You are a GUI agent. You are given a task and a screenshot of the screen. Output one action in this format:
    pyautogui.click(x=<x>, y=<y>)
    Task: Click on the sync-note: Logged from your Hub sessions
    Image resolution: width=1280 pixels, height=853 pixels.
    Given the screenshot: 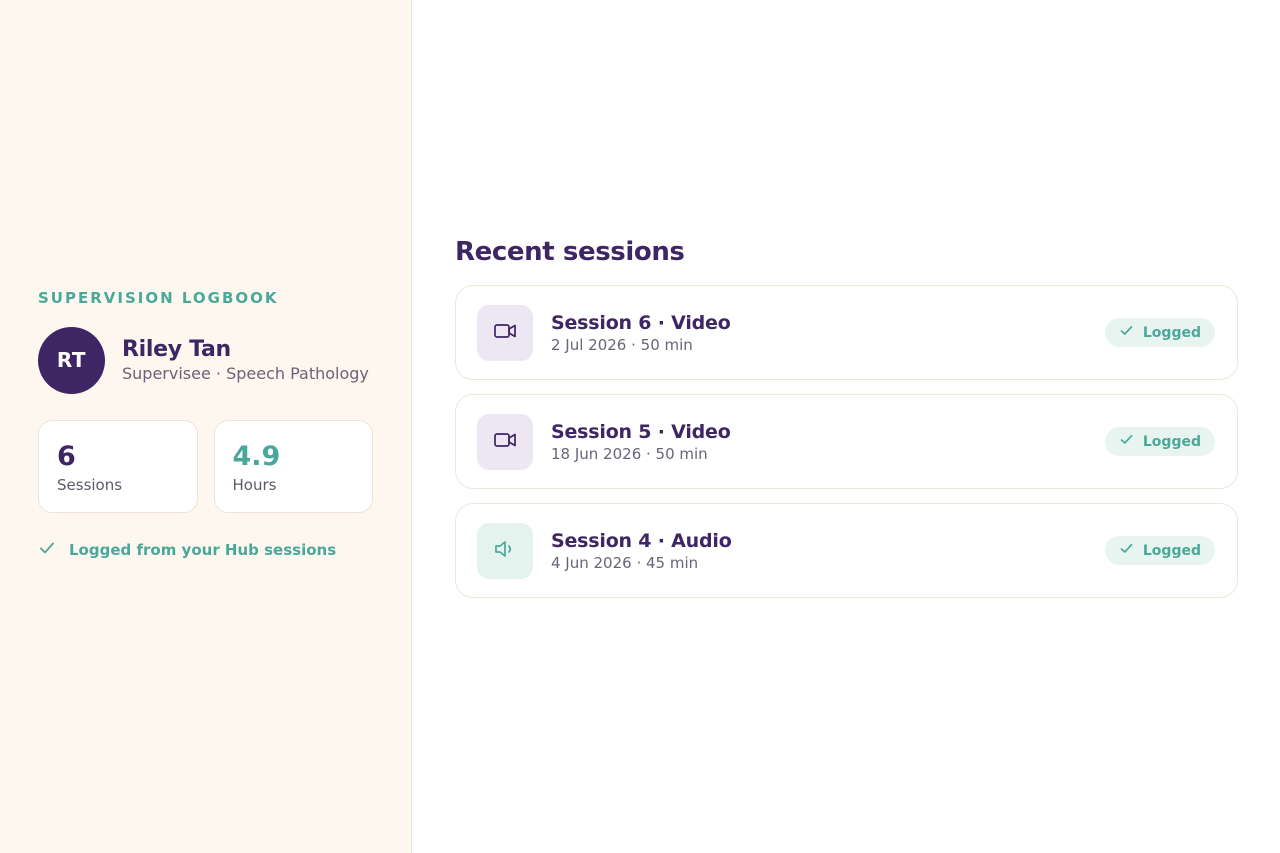 What is the action you would take?
    pyautogui.click(x=205, y=550)
    